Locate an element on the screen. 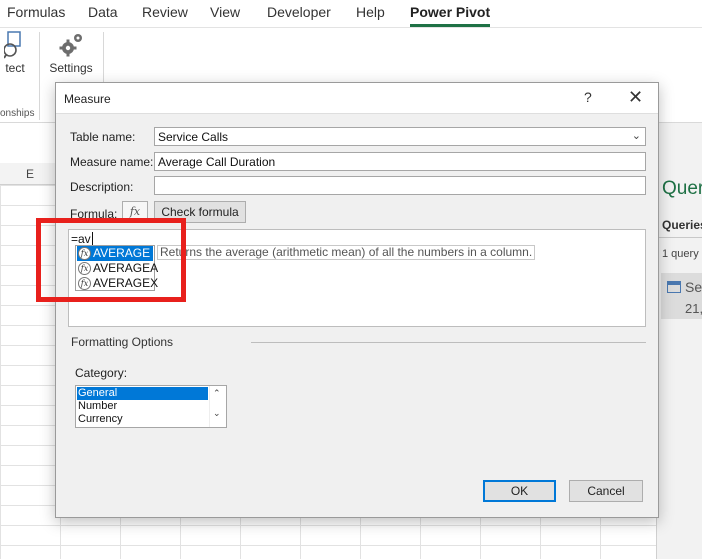 The height and width of the screenshot is (559, 702). fx-icon: fx is located at coordinates (135, 211).